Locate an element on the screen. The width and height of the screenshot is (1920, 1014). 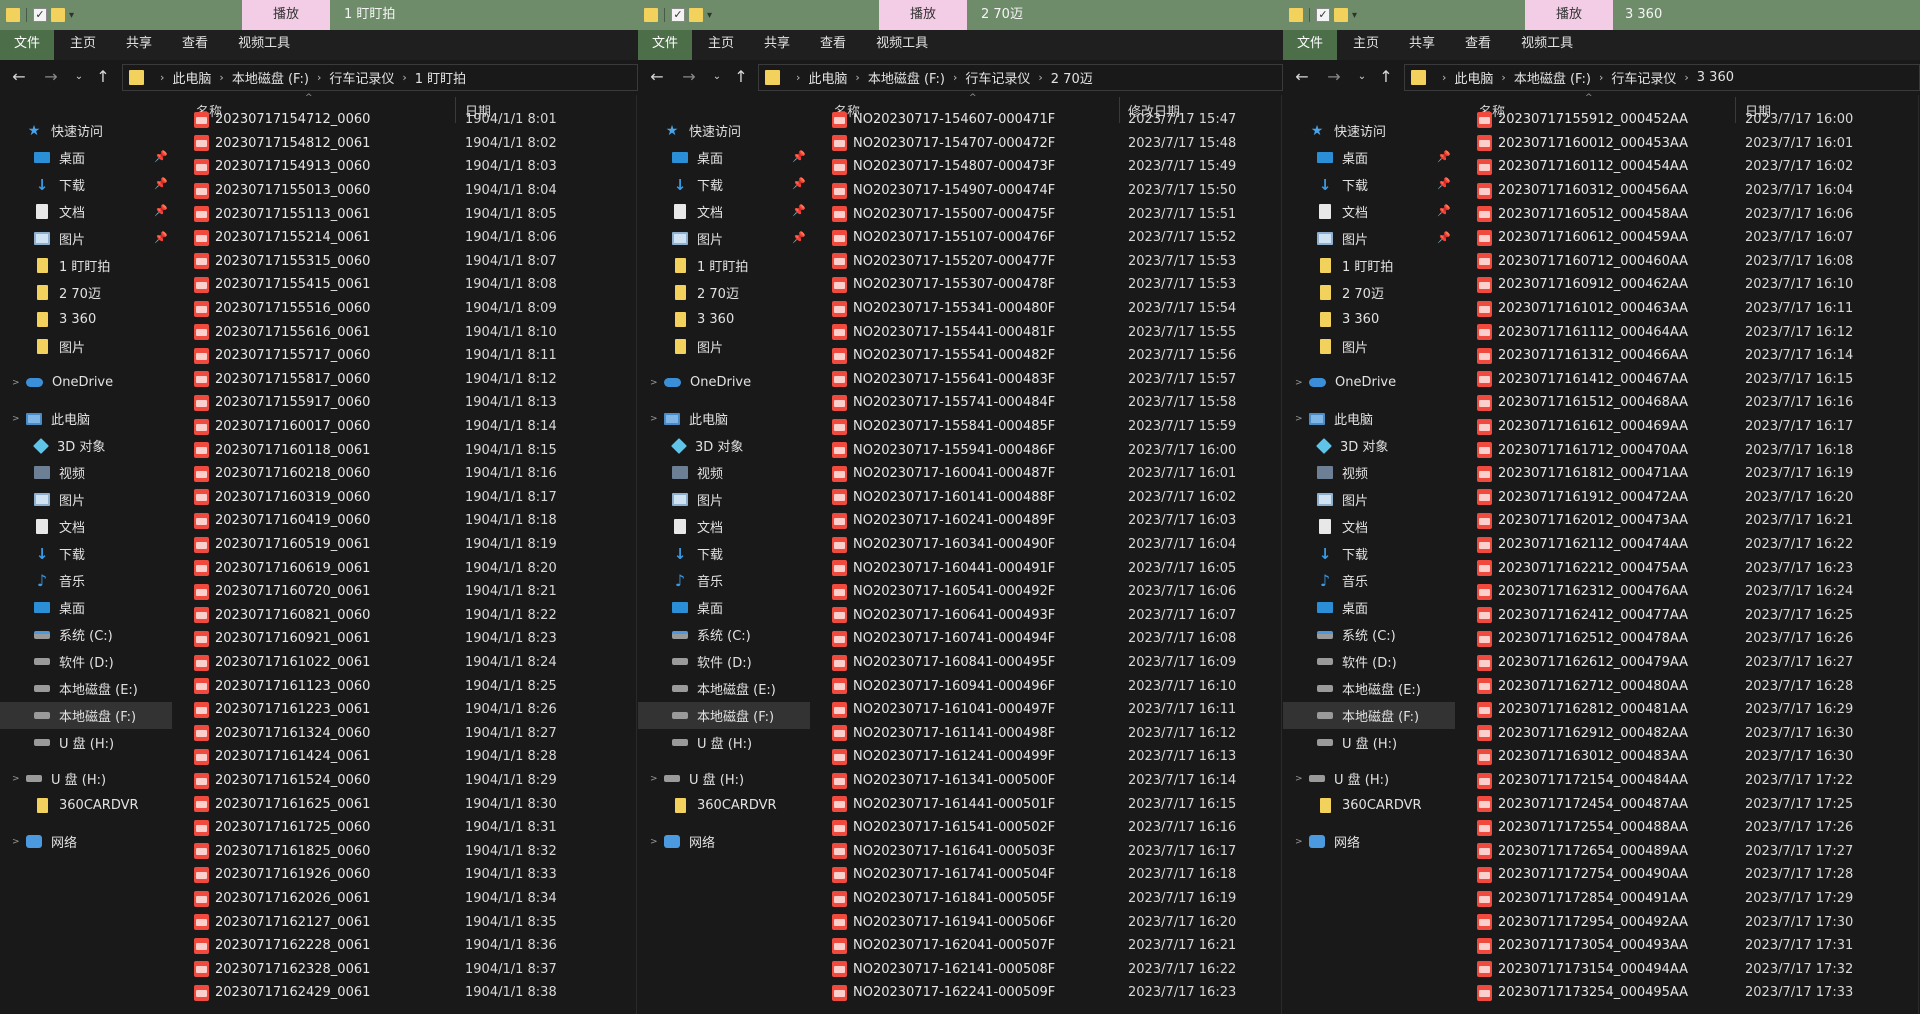
file-row: 20230717172954_000492AA 2023/7/17 17:30 is located at coordinates (1692, 922).